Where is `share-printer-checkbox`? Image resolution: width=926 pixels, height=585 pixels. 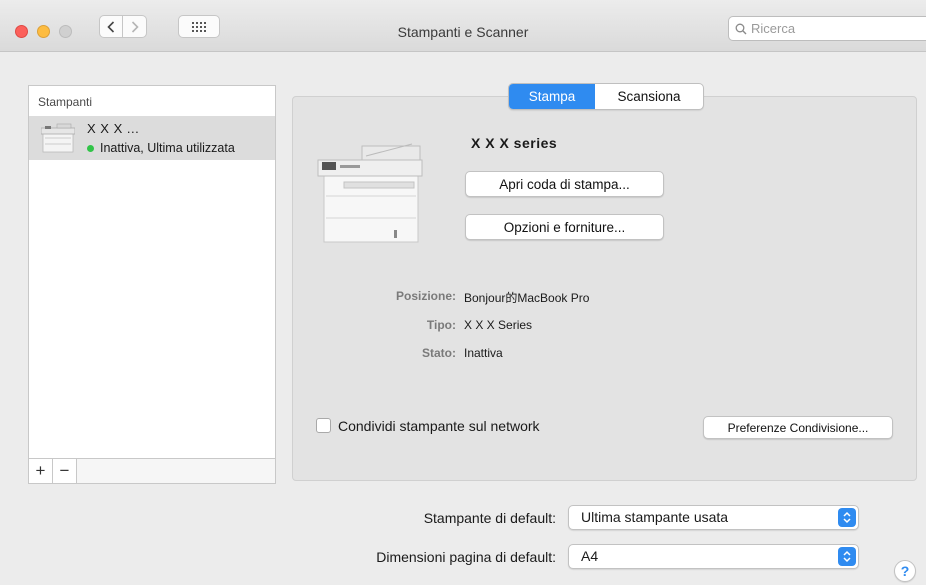 share-printer-checkbox is located at coordinates (323, 425).